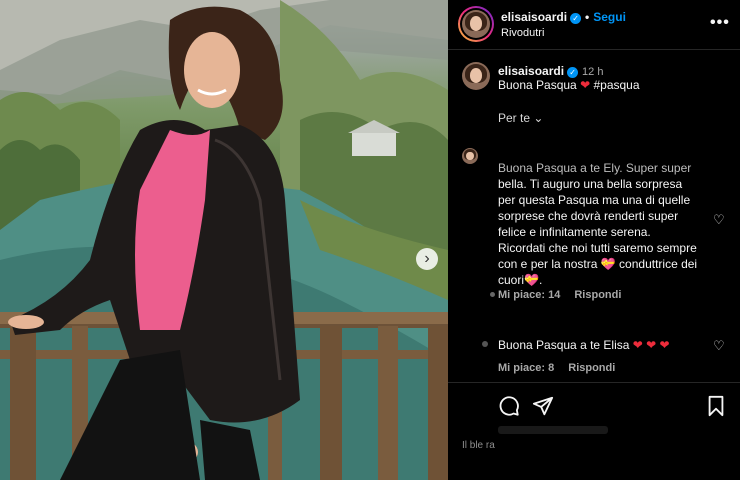 The width and height of the screenshot is (740, 480). Describe the element at coordinates (564, 345) in the screenshot. I see `comment-body: Buona Pasqua a te Elisa` at that location.